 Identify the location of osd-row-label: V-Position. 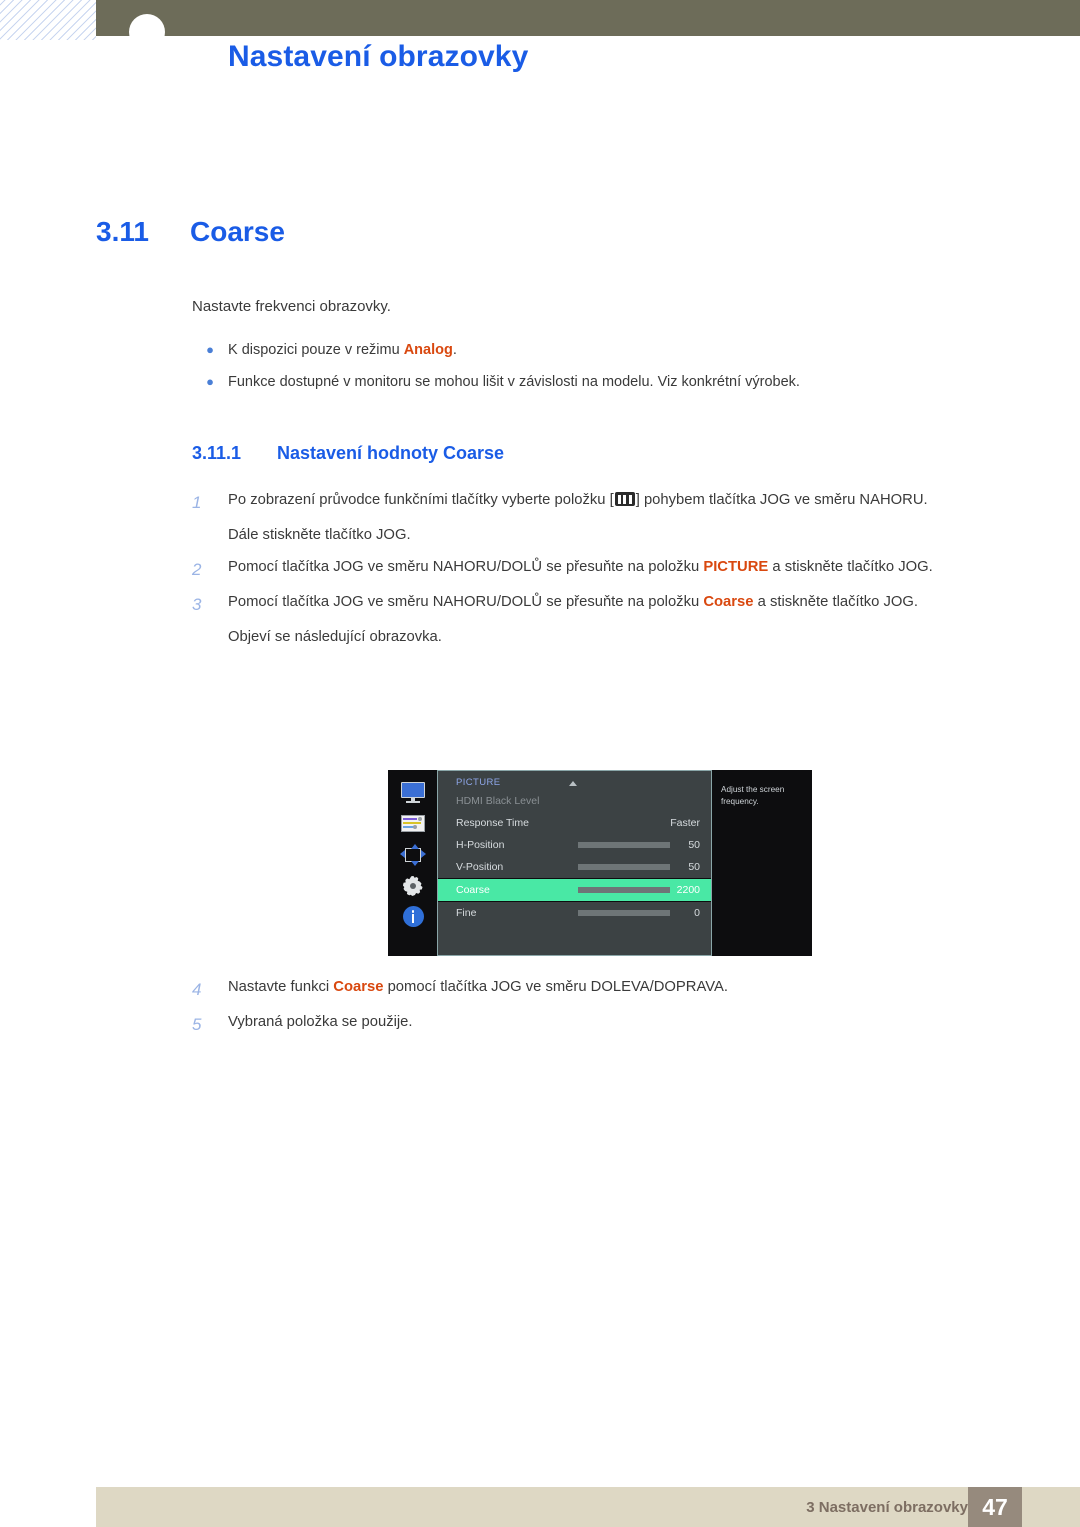
(480, 867).